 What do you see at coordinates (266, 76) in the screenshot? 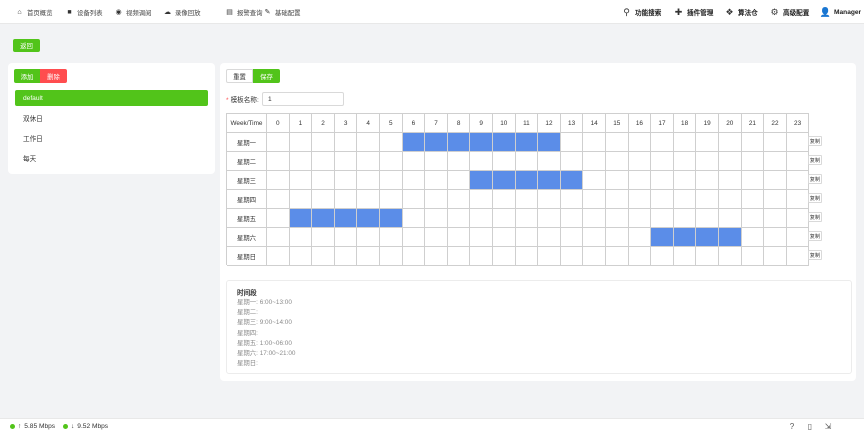
I see `save-button: 保存` at bounding box center [266, 76].